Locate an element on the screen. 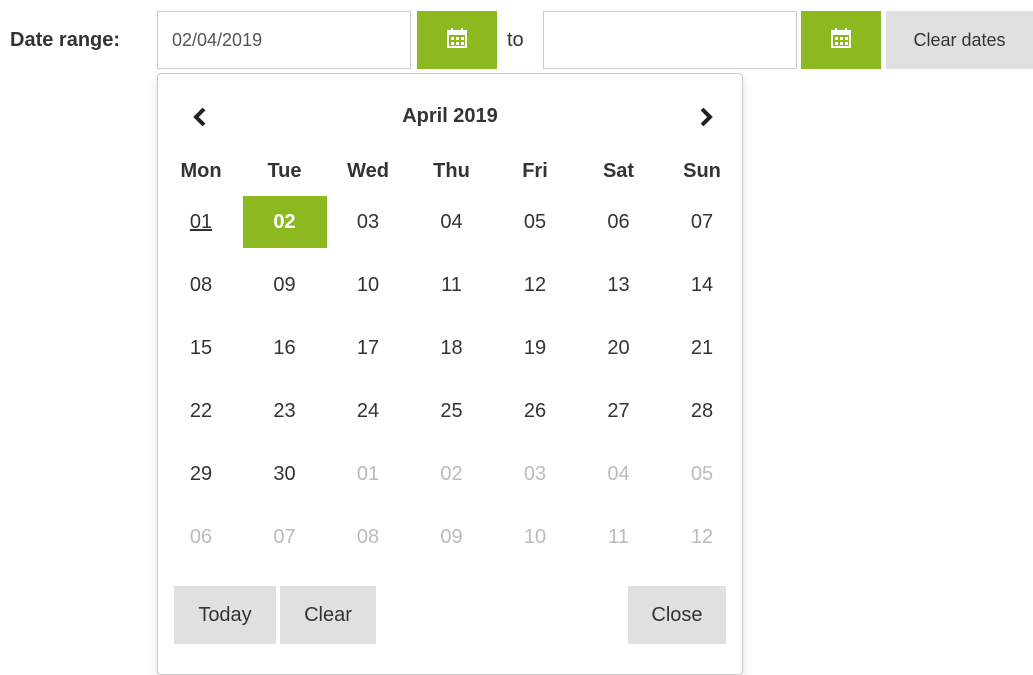 Image resolution: width=1033 pixels, height=675 pixels. next-month-button is located at coordinates (706, 119).